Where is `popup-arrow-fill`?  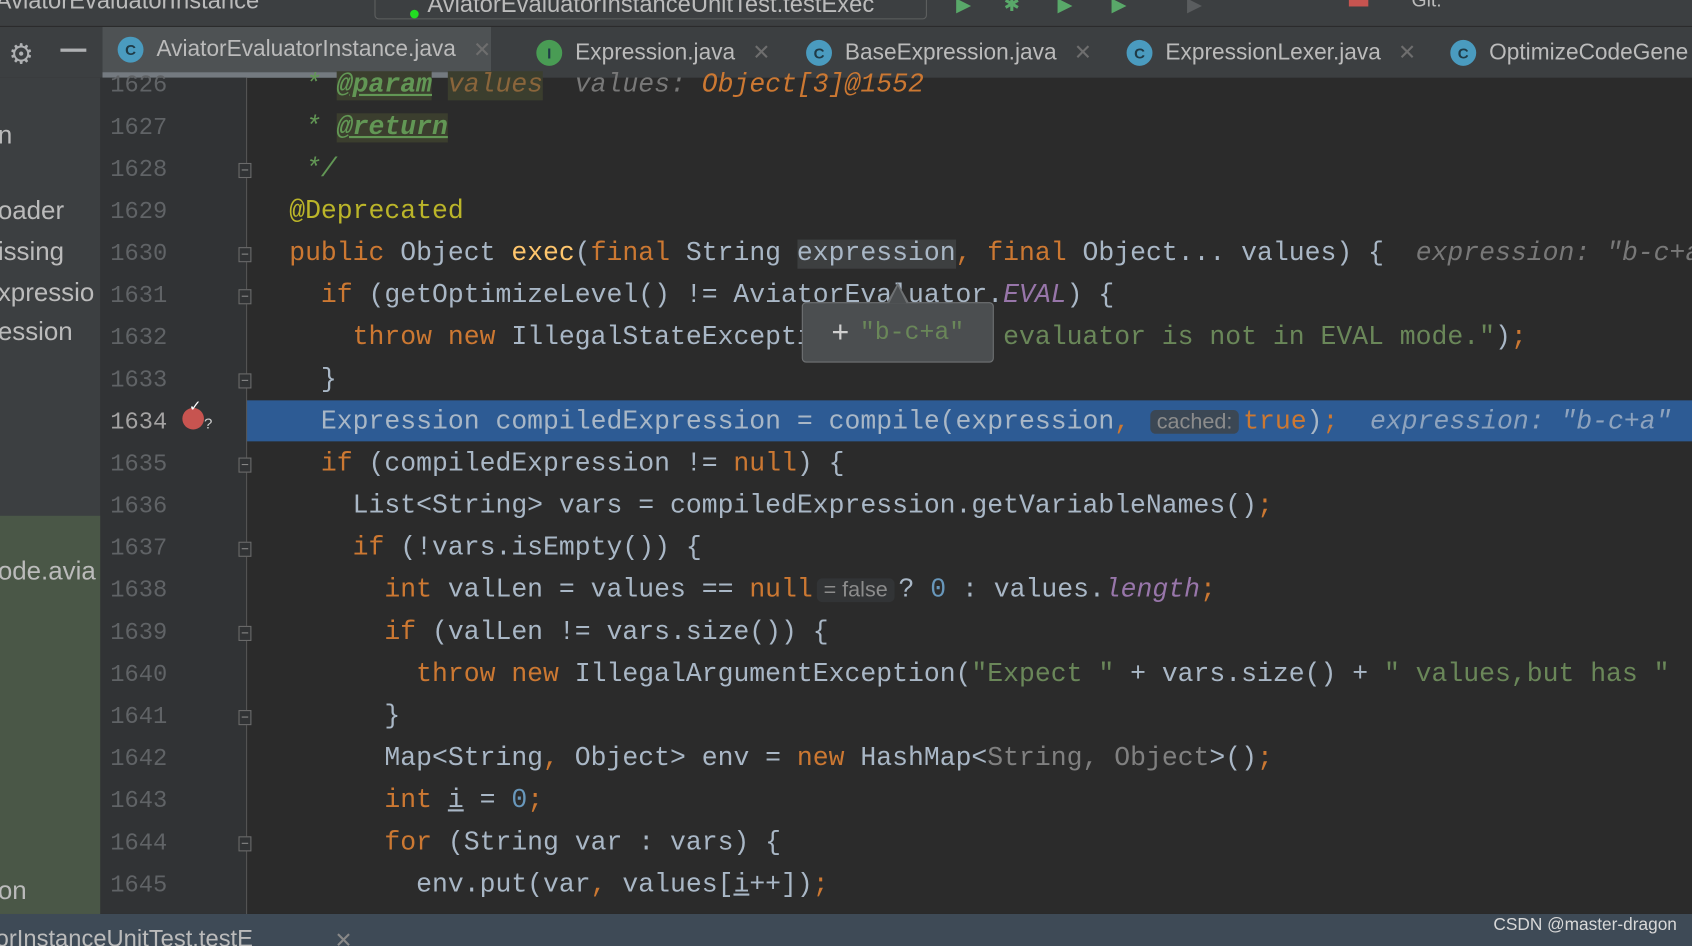 popup-arrow-fill is located at coordinates (898, 294).